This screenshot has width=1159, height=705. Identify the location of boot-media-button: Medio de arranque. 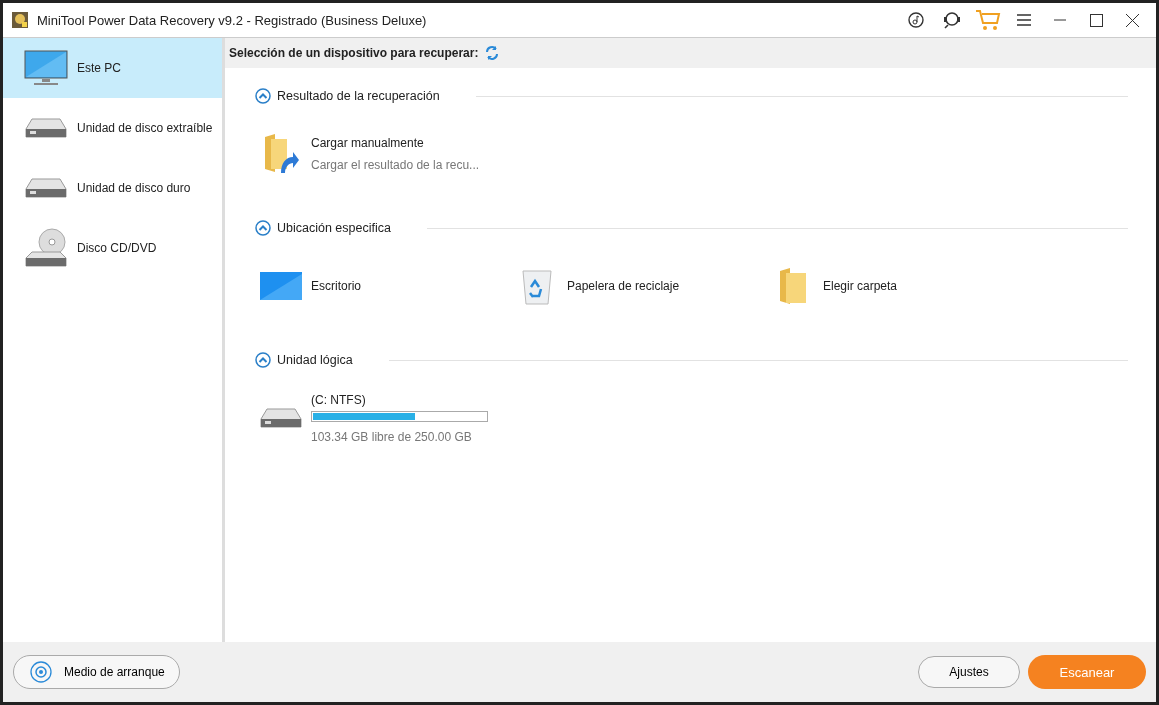
(96, 672).